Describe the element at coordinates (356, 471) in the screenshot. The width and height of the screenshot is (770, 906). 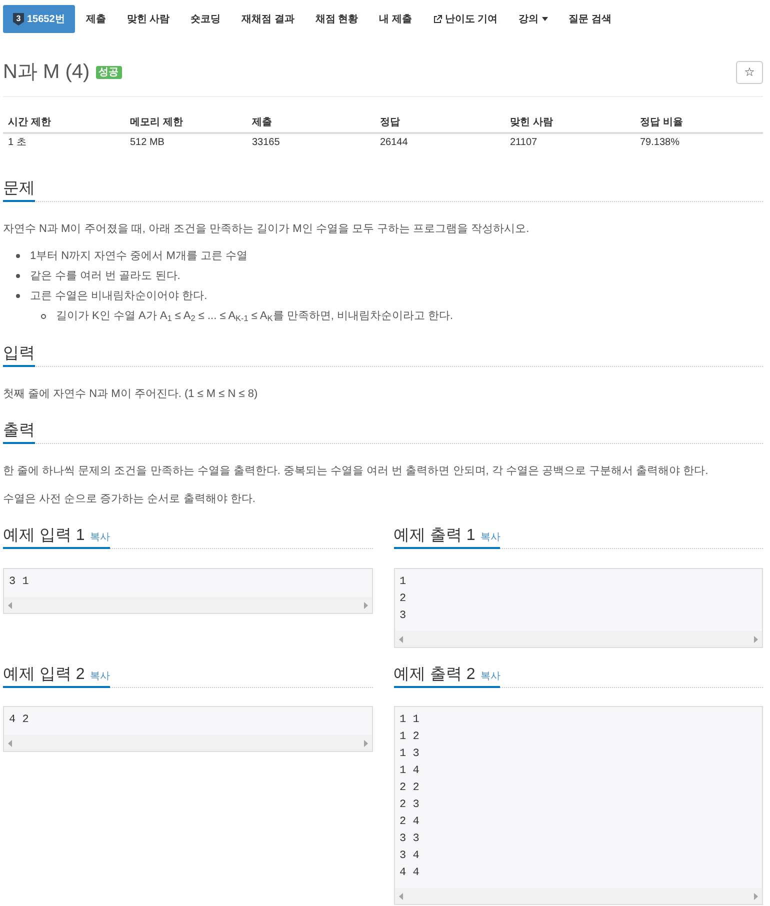
I see `paragraph: 한 줄에 하나씩 문제의 조건을 만족하는 수열을 출력한다. 중복되는 수열을 여러 번 출력하면 안되며, 각 수열은 공백으로 구분해서 출력해야 한다.` at that location.